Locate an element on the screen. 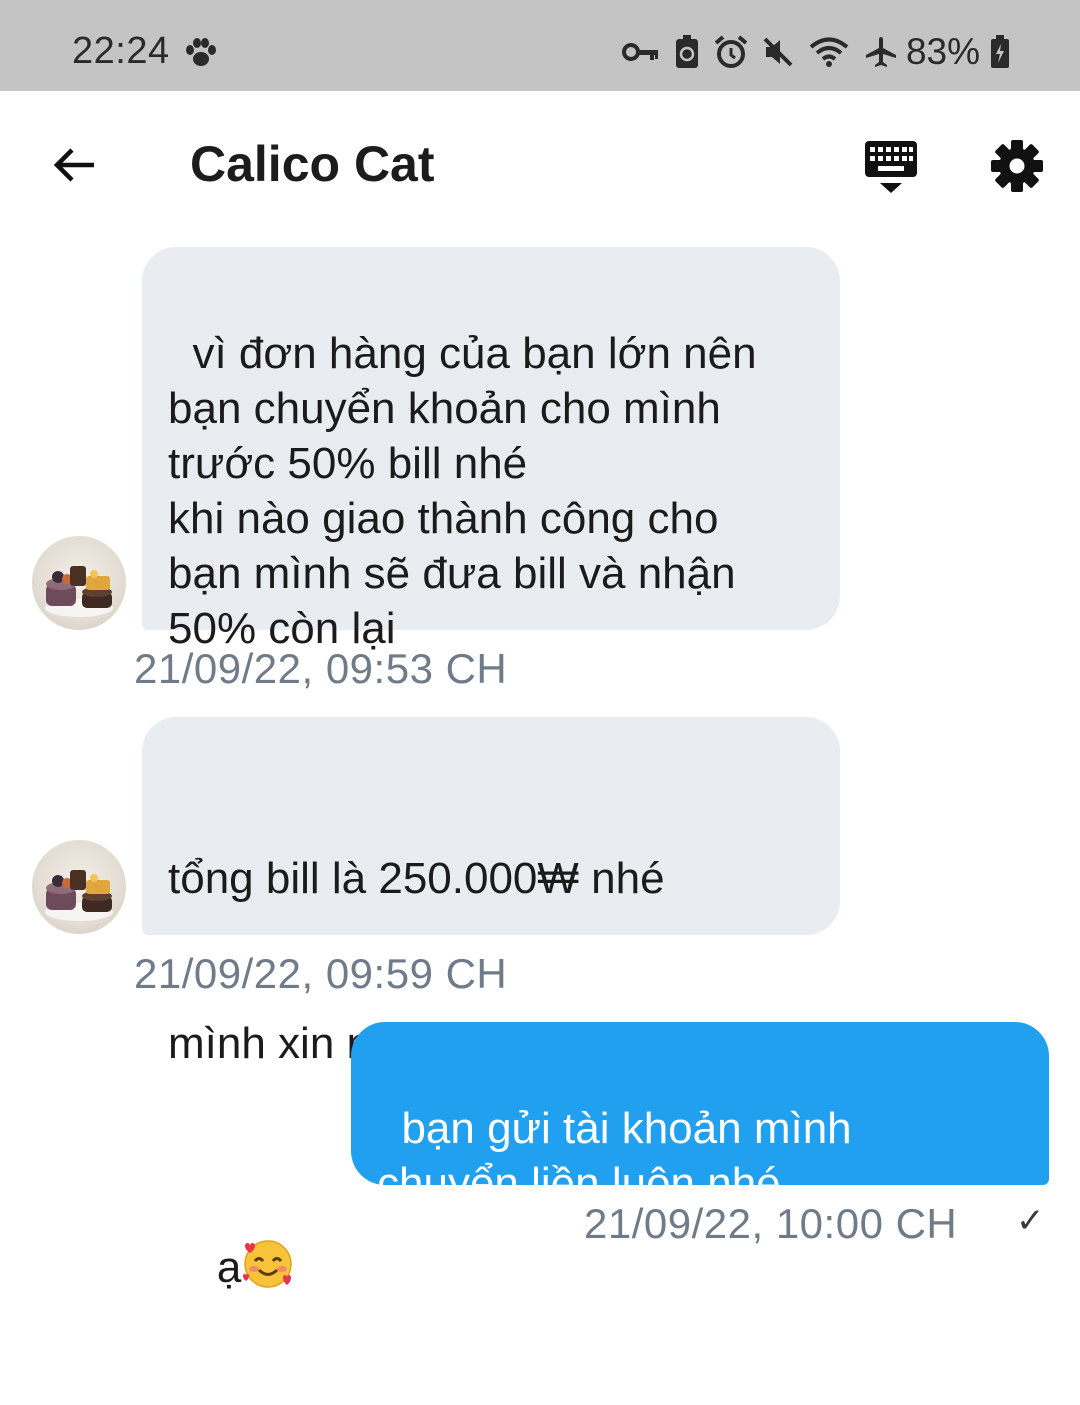  wifi-icon is located at coordinates (829, 52).